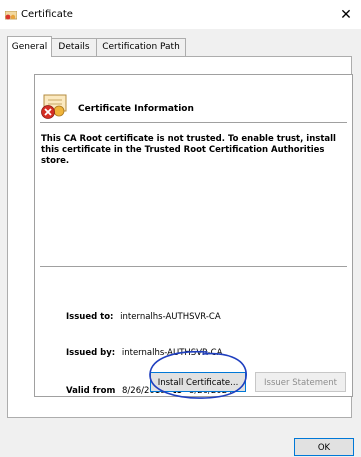 This screenshot has width=361, height=457. What do you see at coordinates (180, 16) in the screenshot?
I see `title-bar: Certificate ✕` at bounding box center [180, 16].